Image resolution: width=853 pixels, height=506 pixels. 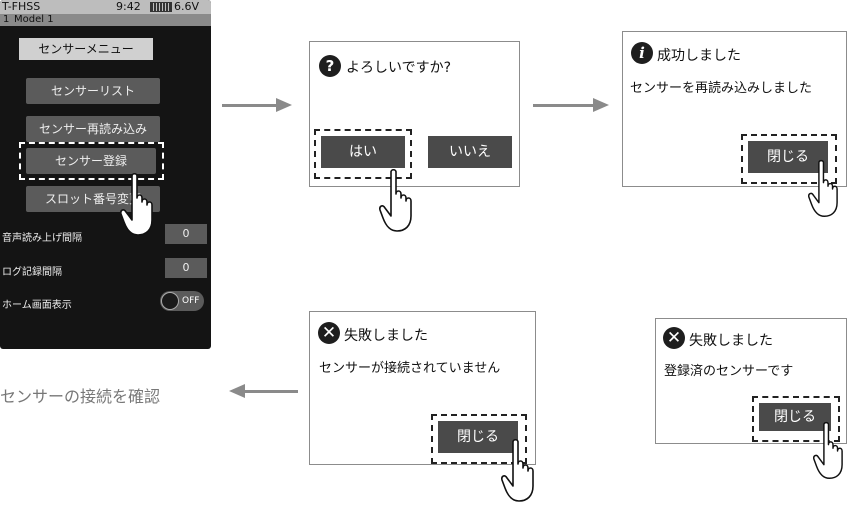 I want to click on confirm-question: よろしいですか?, so click(x=399, y=68).